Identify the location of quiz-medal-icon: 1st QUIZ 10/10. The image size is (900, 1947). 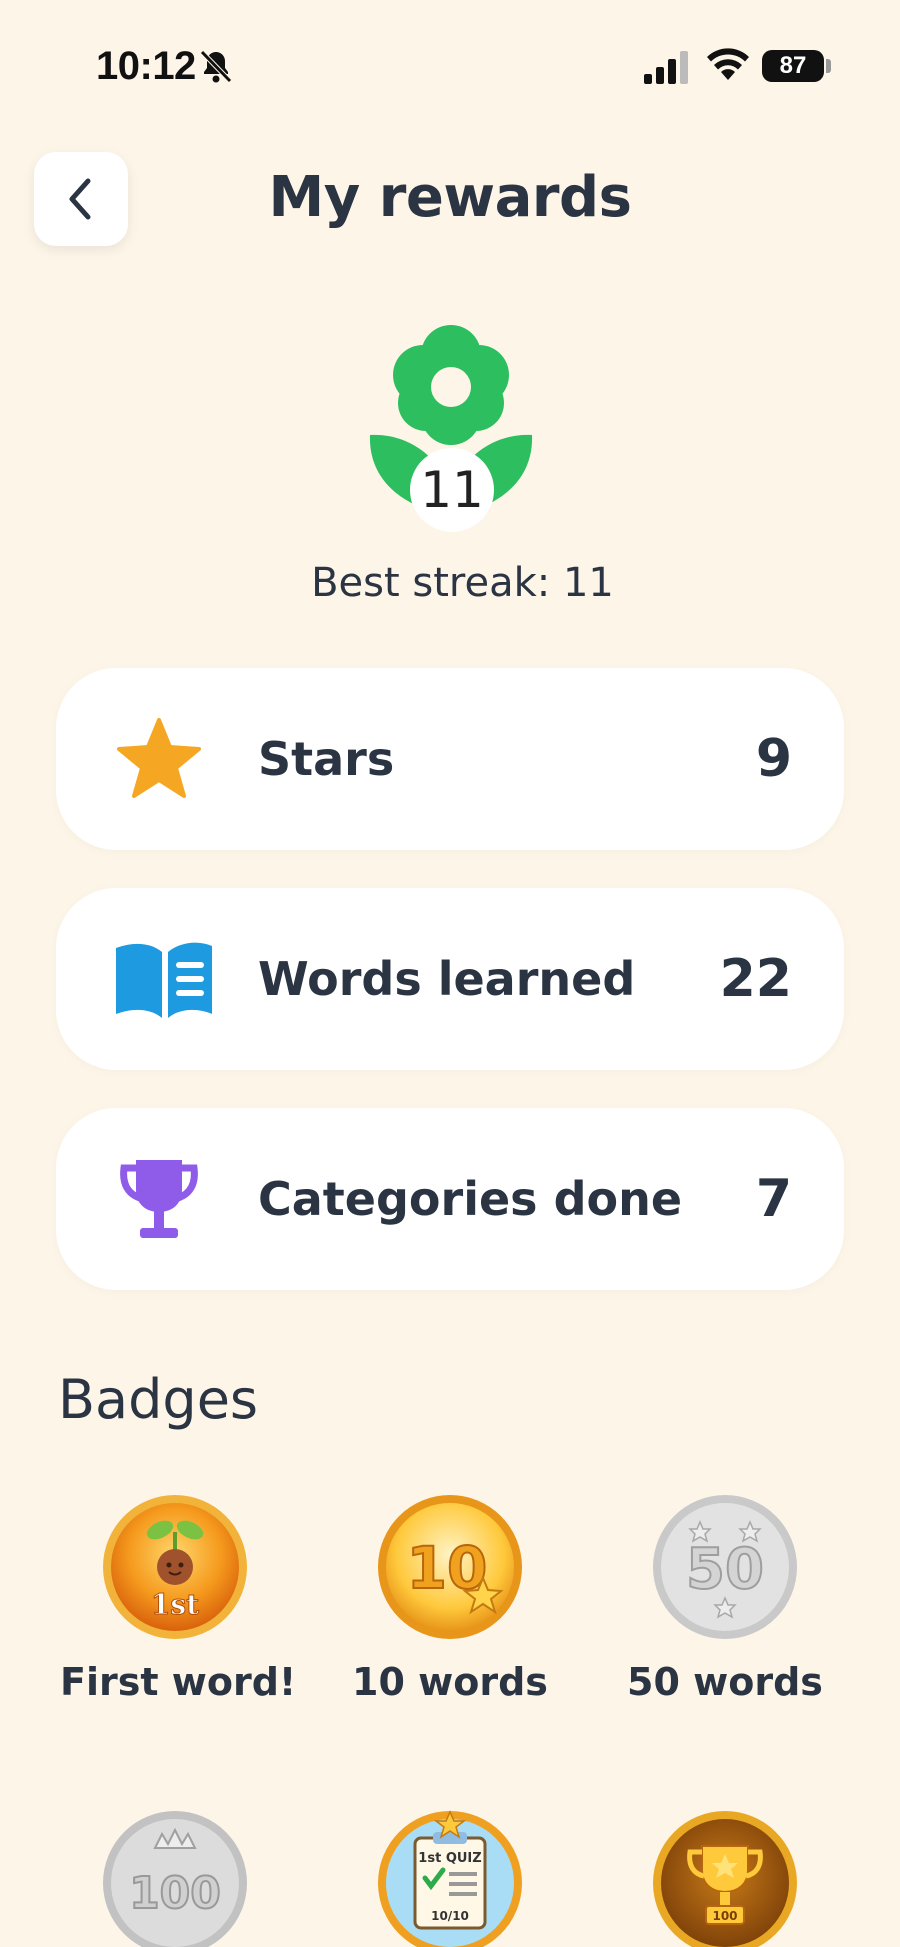
(450, 1878).